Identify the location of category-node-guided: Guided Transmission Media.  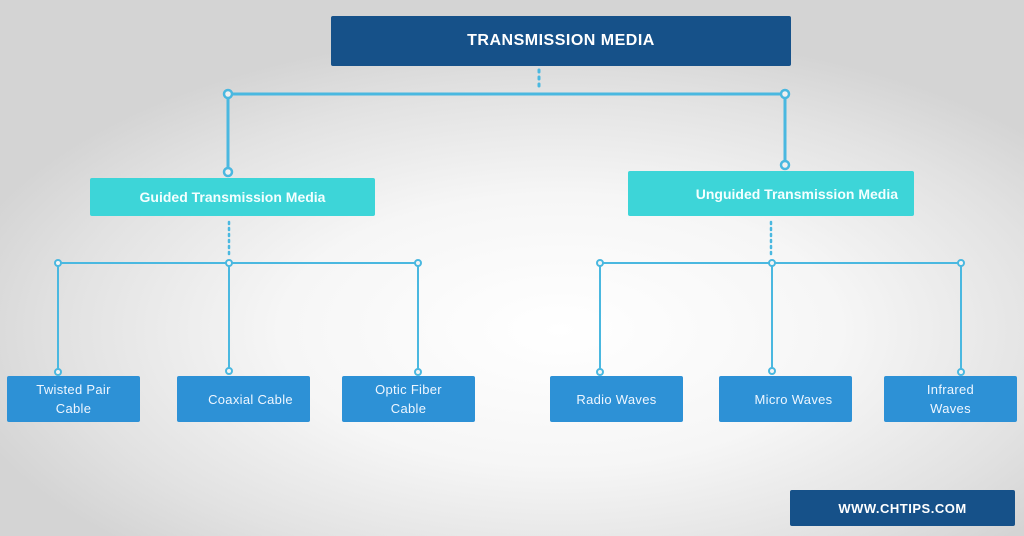
(232, 197).